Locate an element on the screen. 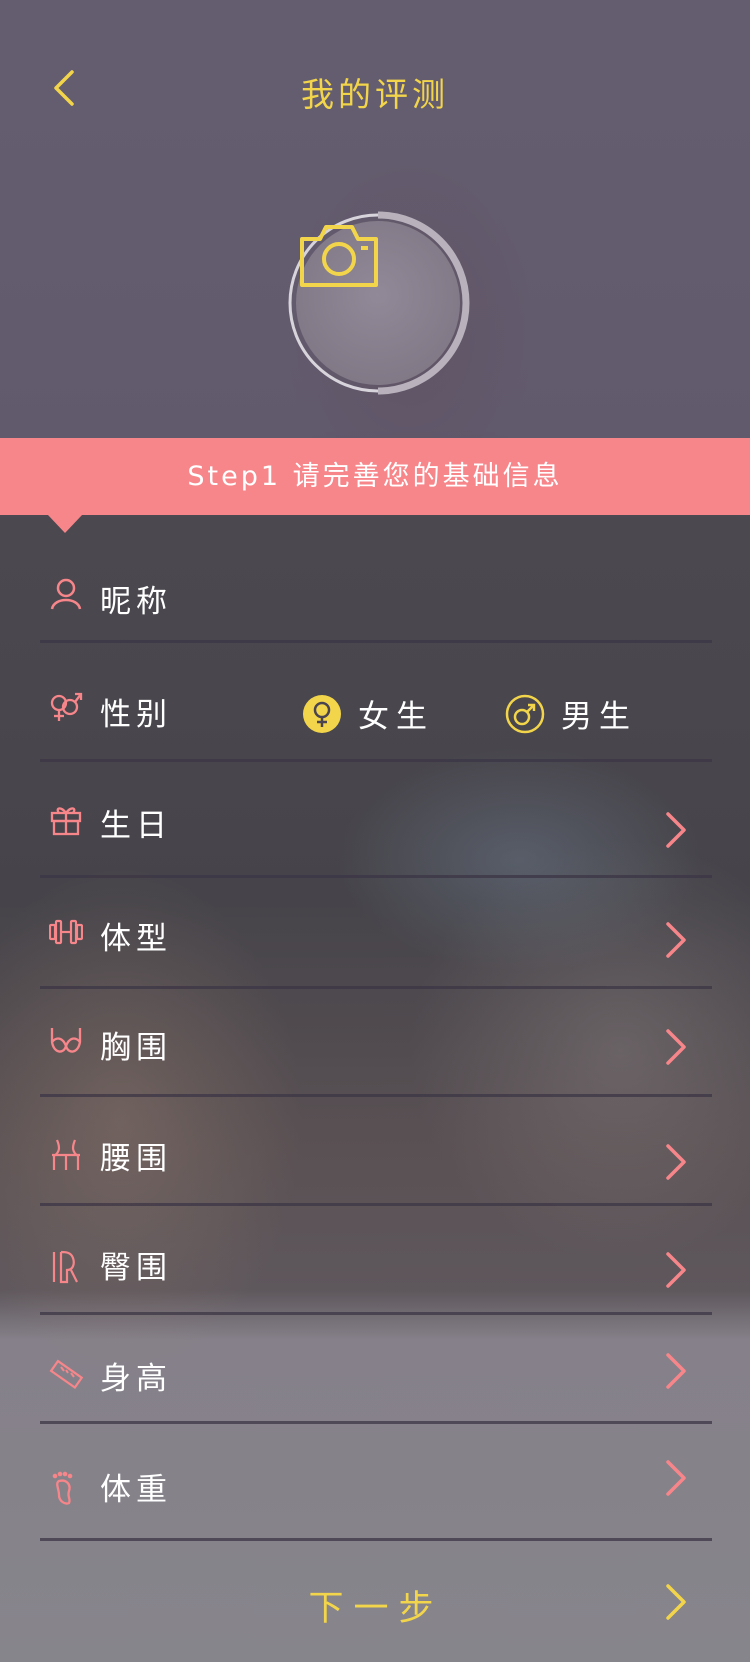 The image size is (750, 1662). next-step-button: 下一步 is located at coordinates (376, 1602).